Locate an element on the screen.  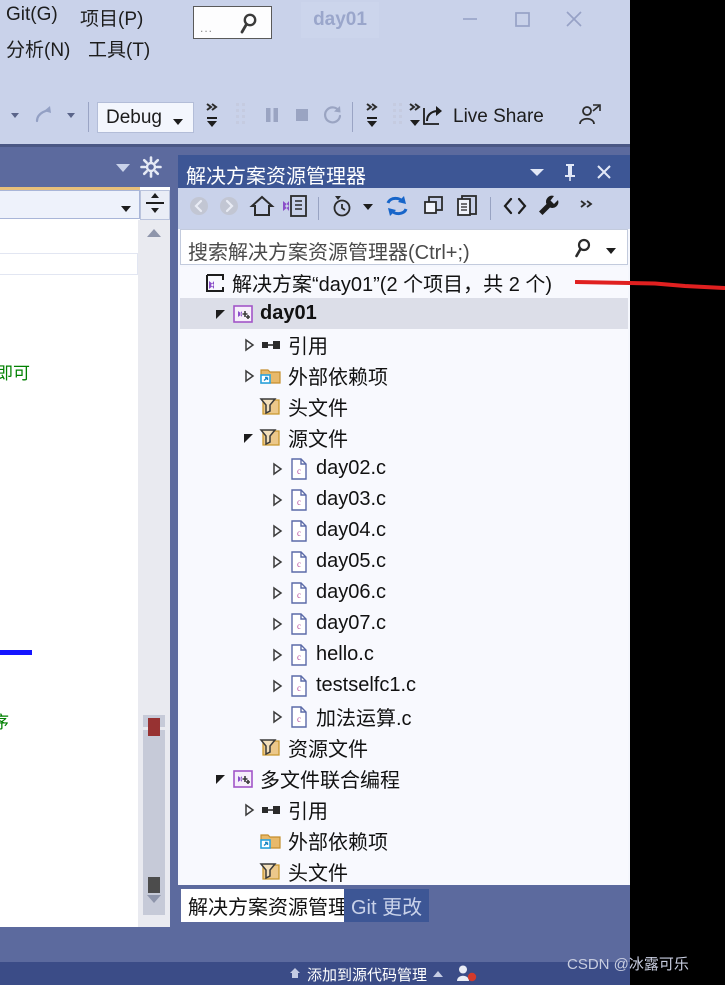
editor-vertical-scrollbar is located at coordinates (154, 573).